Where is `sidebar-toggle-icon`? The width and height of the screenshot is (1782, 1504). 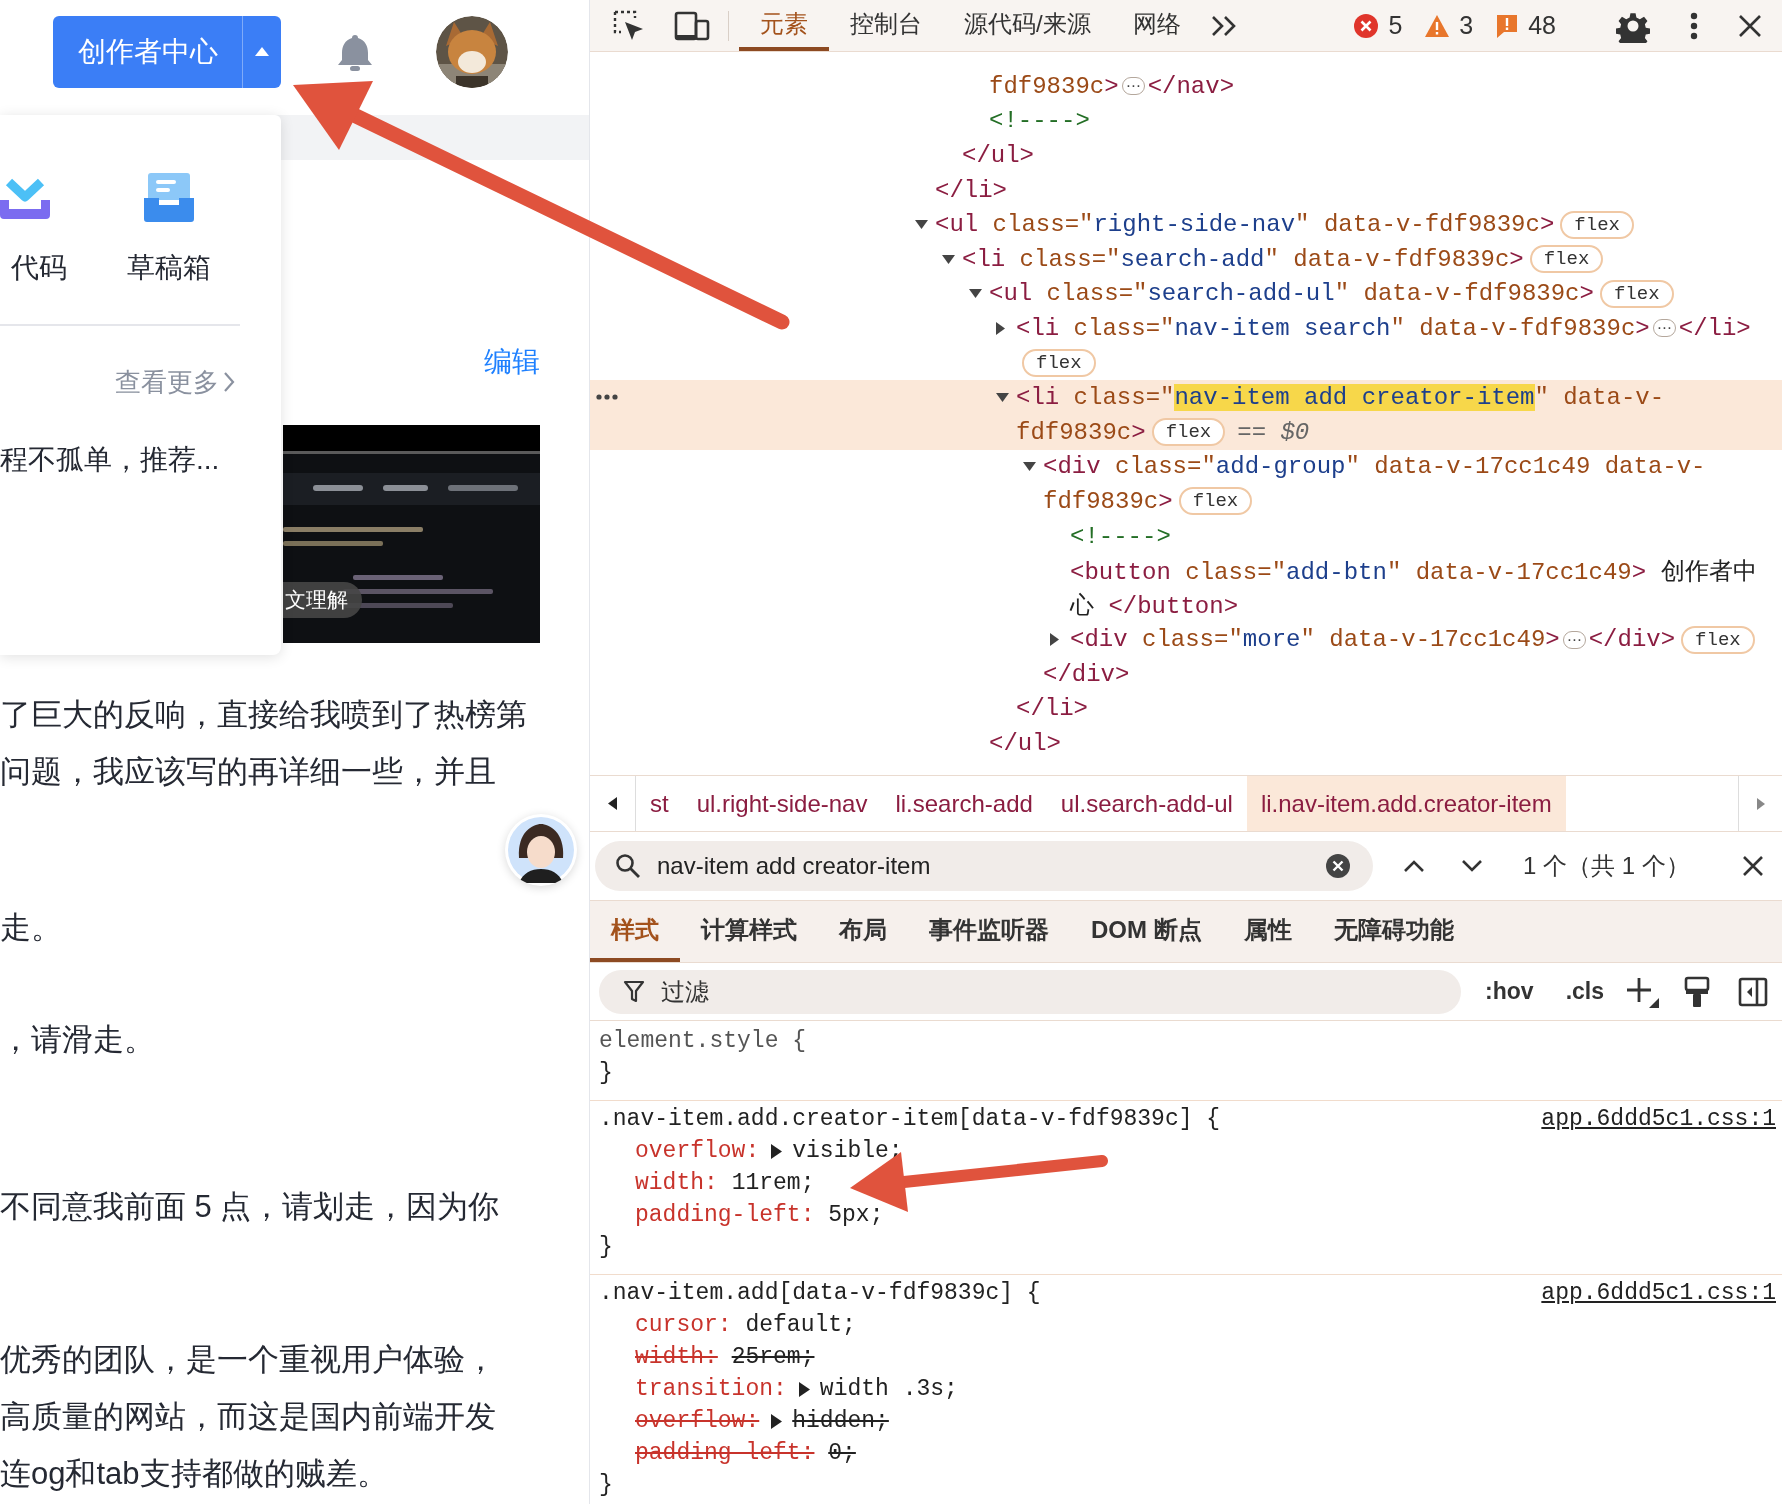
sidebar-toggle-icon is located at coordinates (1753, 991).